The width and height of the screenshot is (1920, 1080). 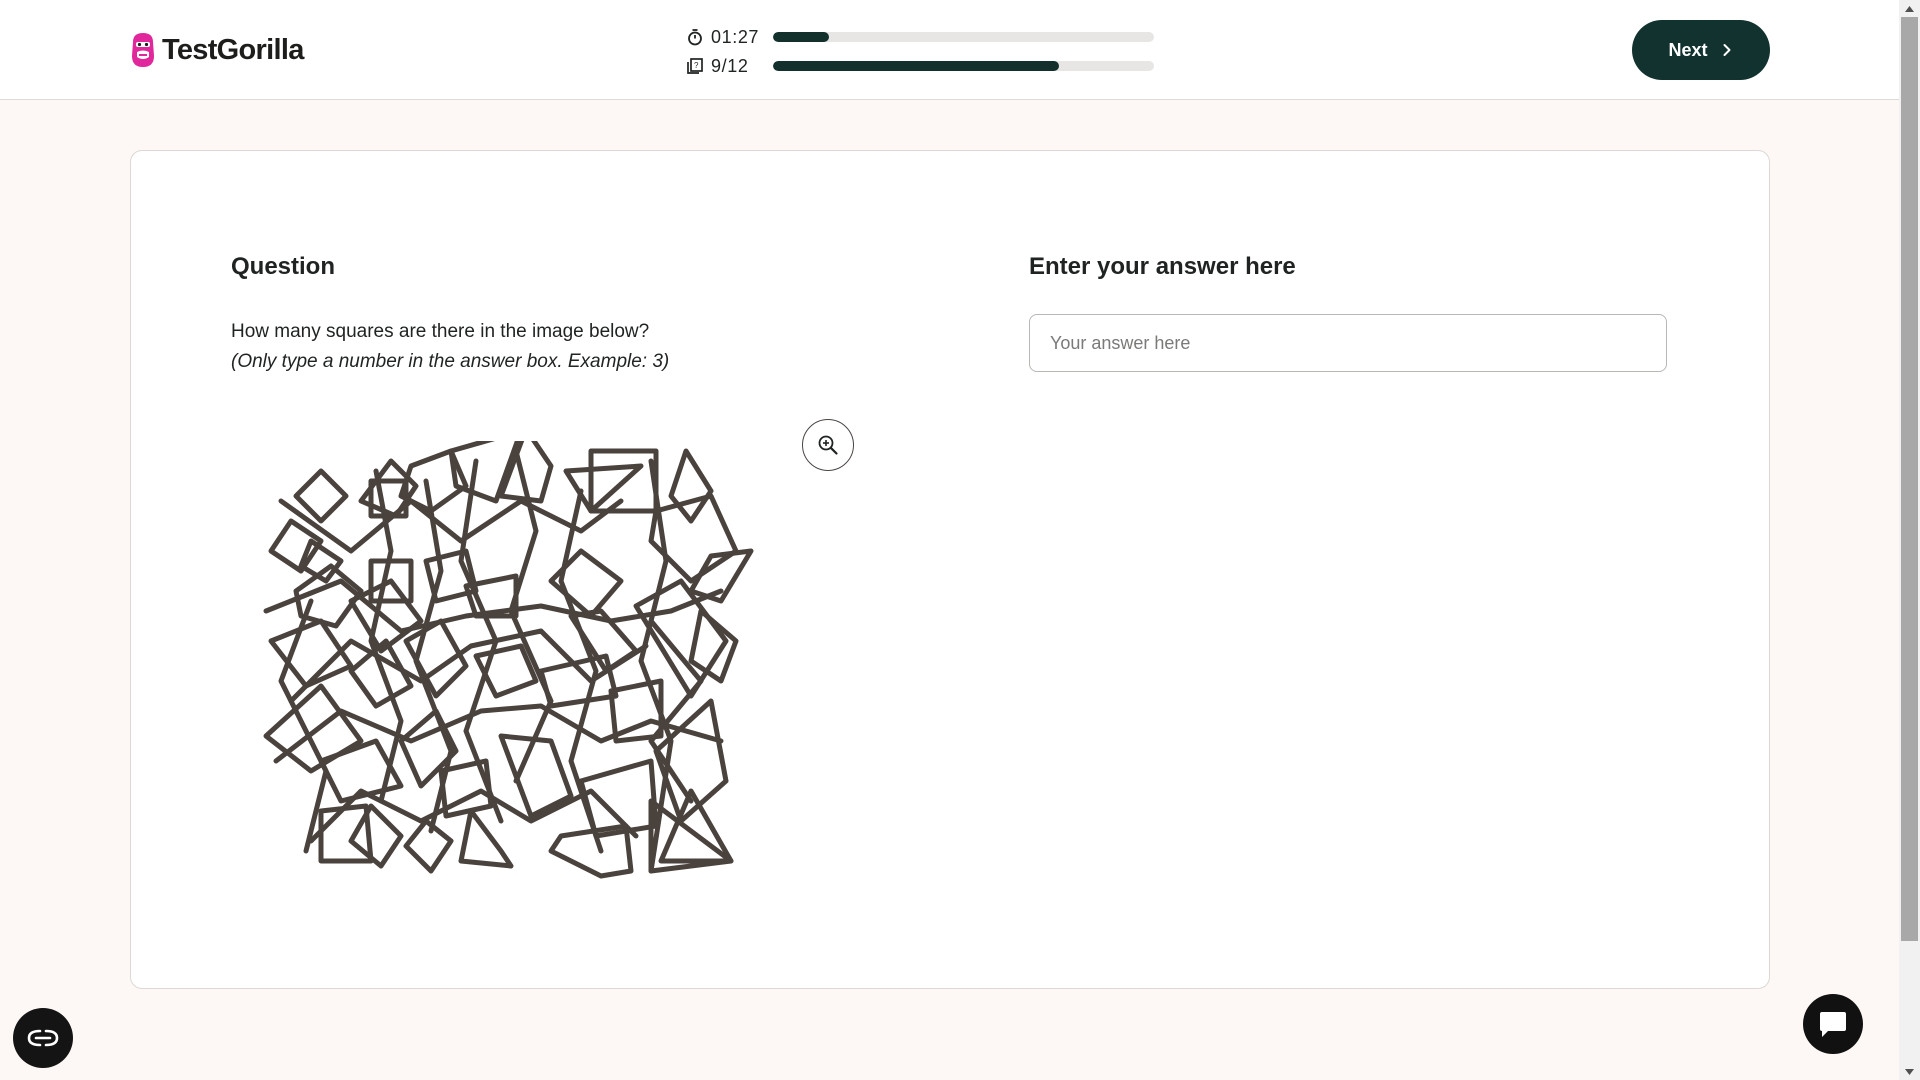 I want to click on question-progress-bar, so click(x=963, y=66).